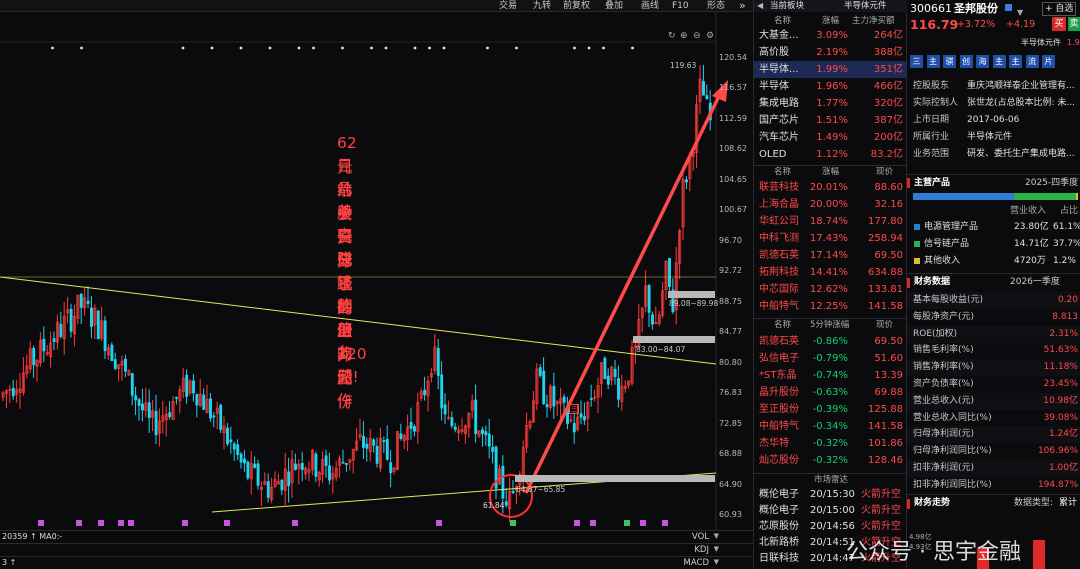 The height and width of the screenshot is (569, 1080). What do you see at coordinates (993, 261) in the screenshot?
I see `product-row: 其他收入 4720万 1.2%` at bounding box center [993, 261].